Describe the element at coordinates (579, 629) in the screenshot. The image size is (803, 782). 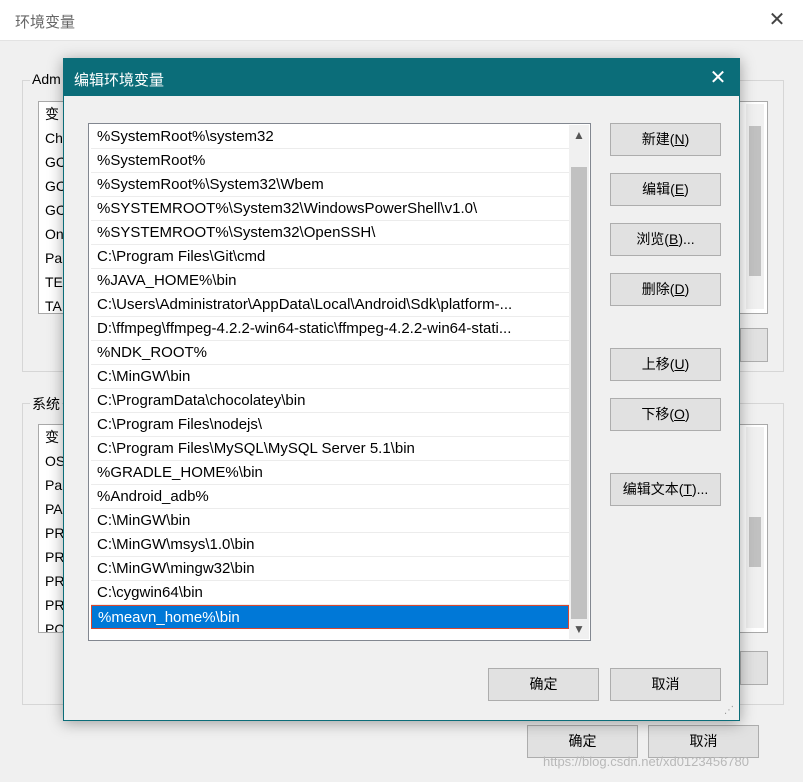
I see `scroll-down-icon: ▼` at that location.